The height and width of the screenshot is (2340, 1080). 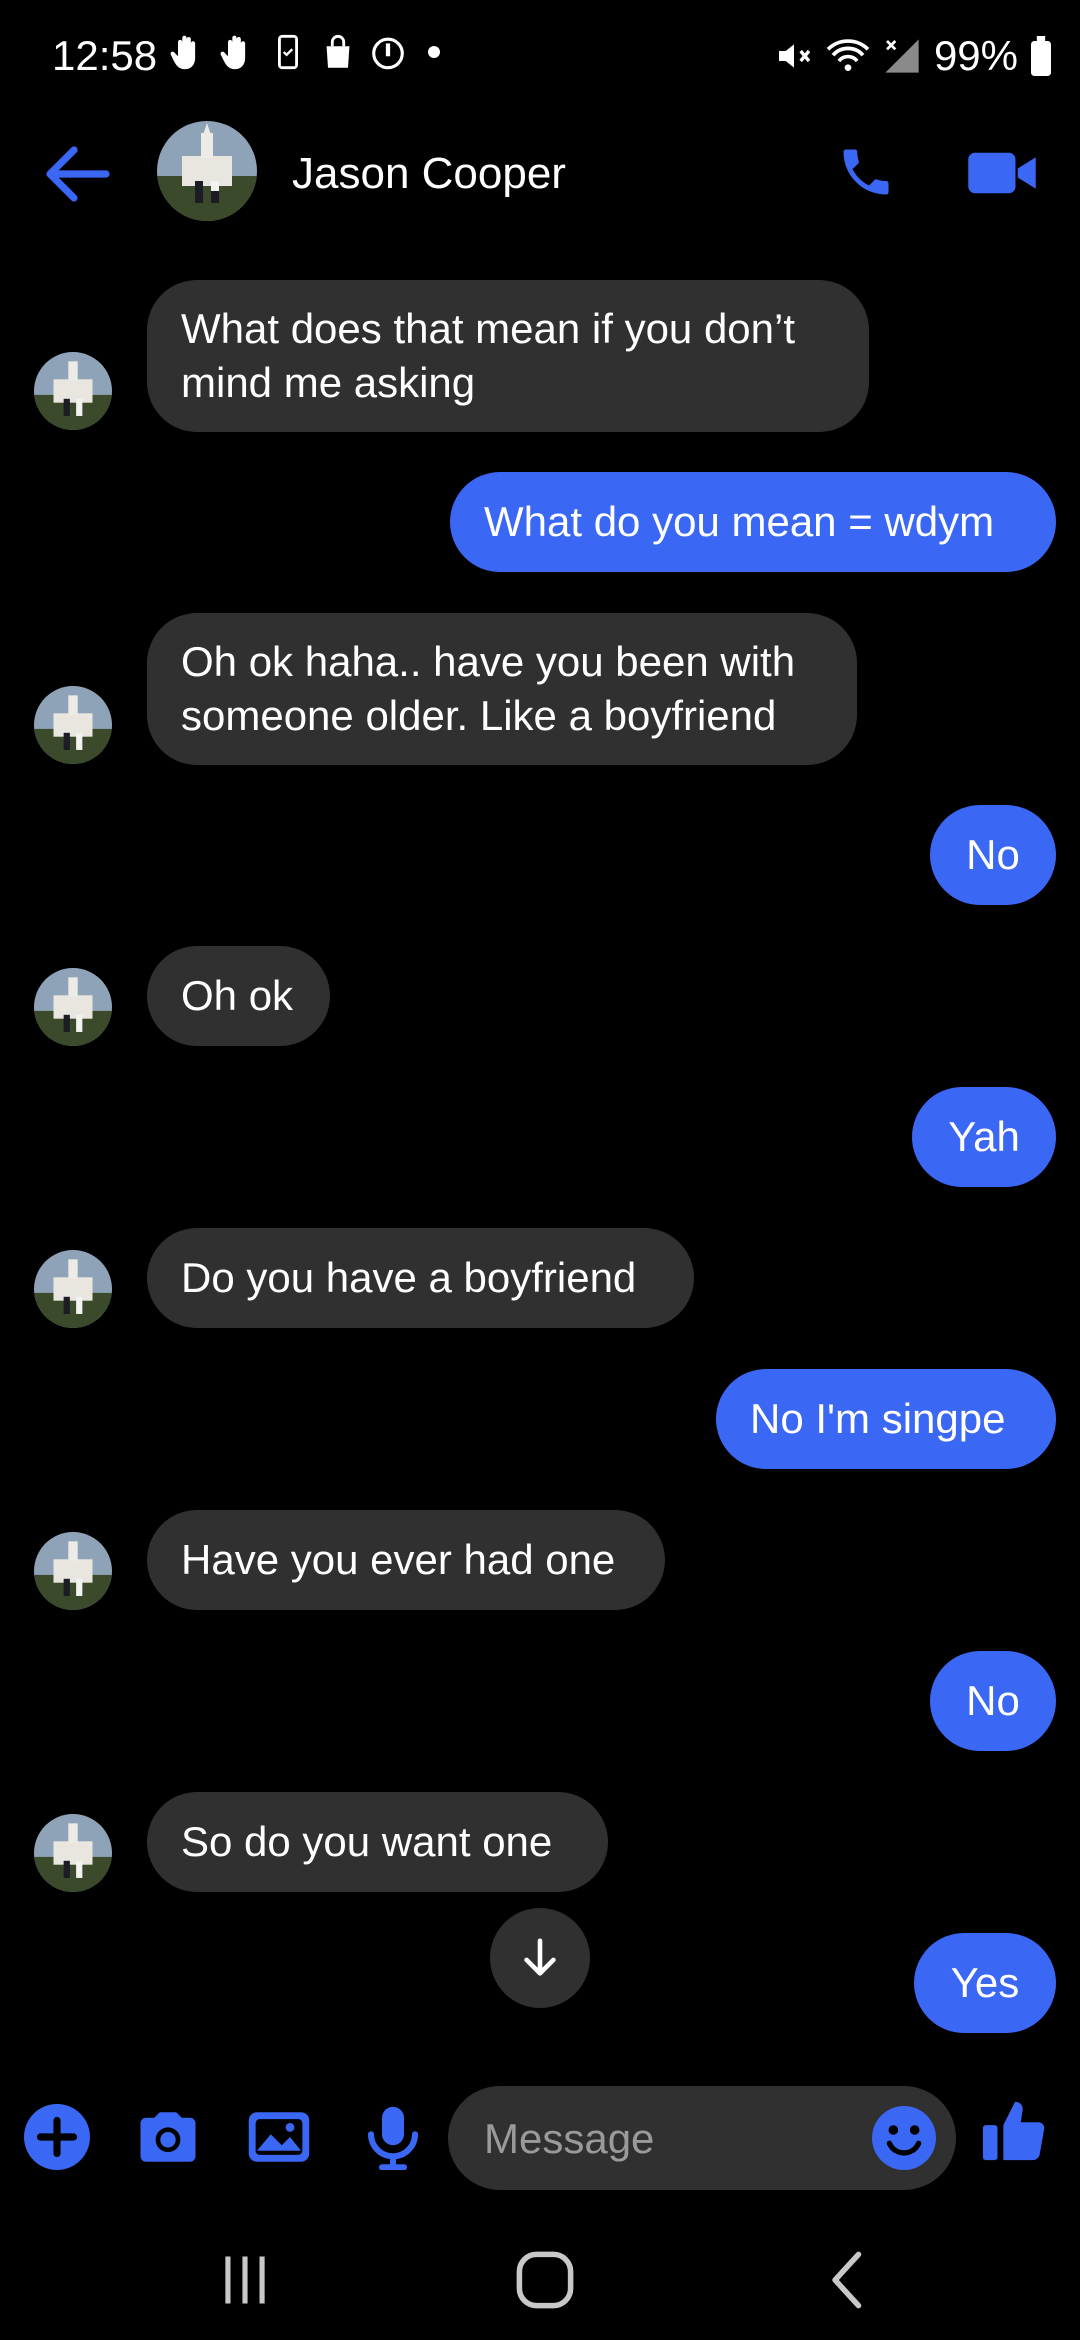 What do you see at coordinates (393, 2137) in the screenshot?
I see `microphone-icon` at bounding box center [393, 2137].